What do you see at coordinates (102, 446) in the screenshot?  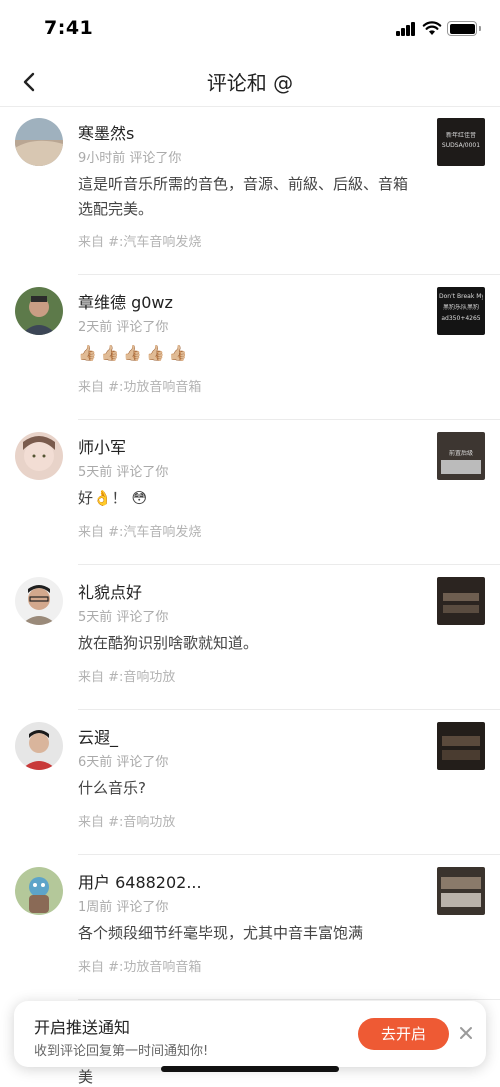 I see `commenter-name: 师小军` at bounding box center [102, 446].